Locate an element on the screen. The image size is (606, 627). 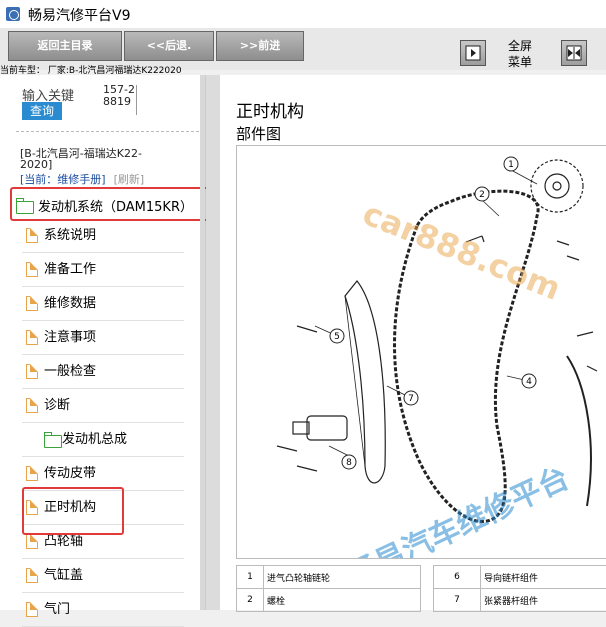
title-bar: 畅易汽修平台V9 is located at coordinates (303, 14).